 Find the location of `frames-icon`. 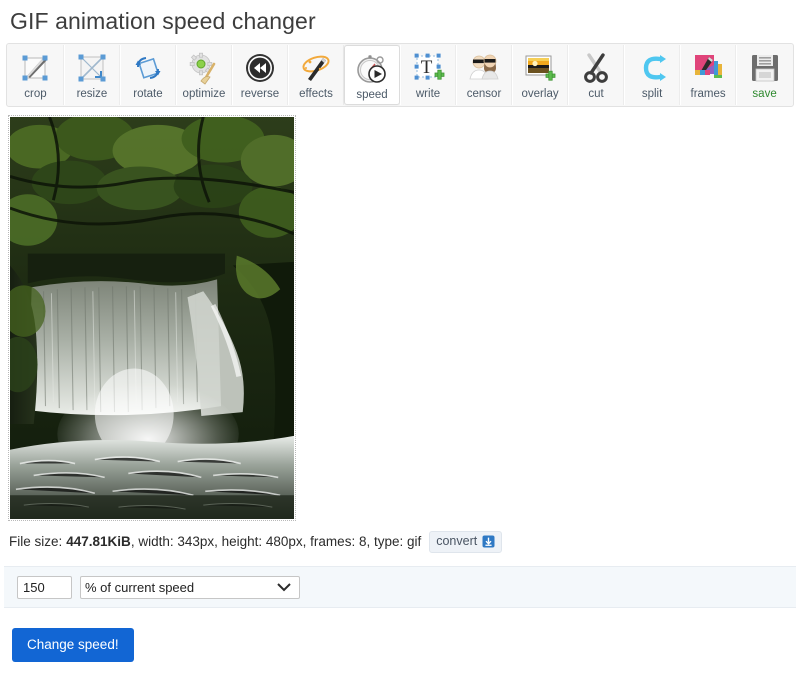

frames-icon is located at coordinates (708, 68).